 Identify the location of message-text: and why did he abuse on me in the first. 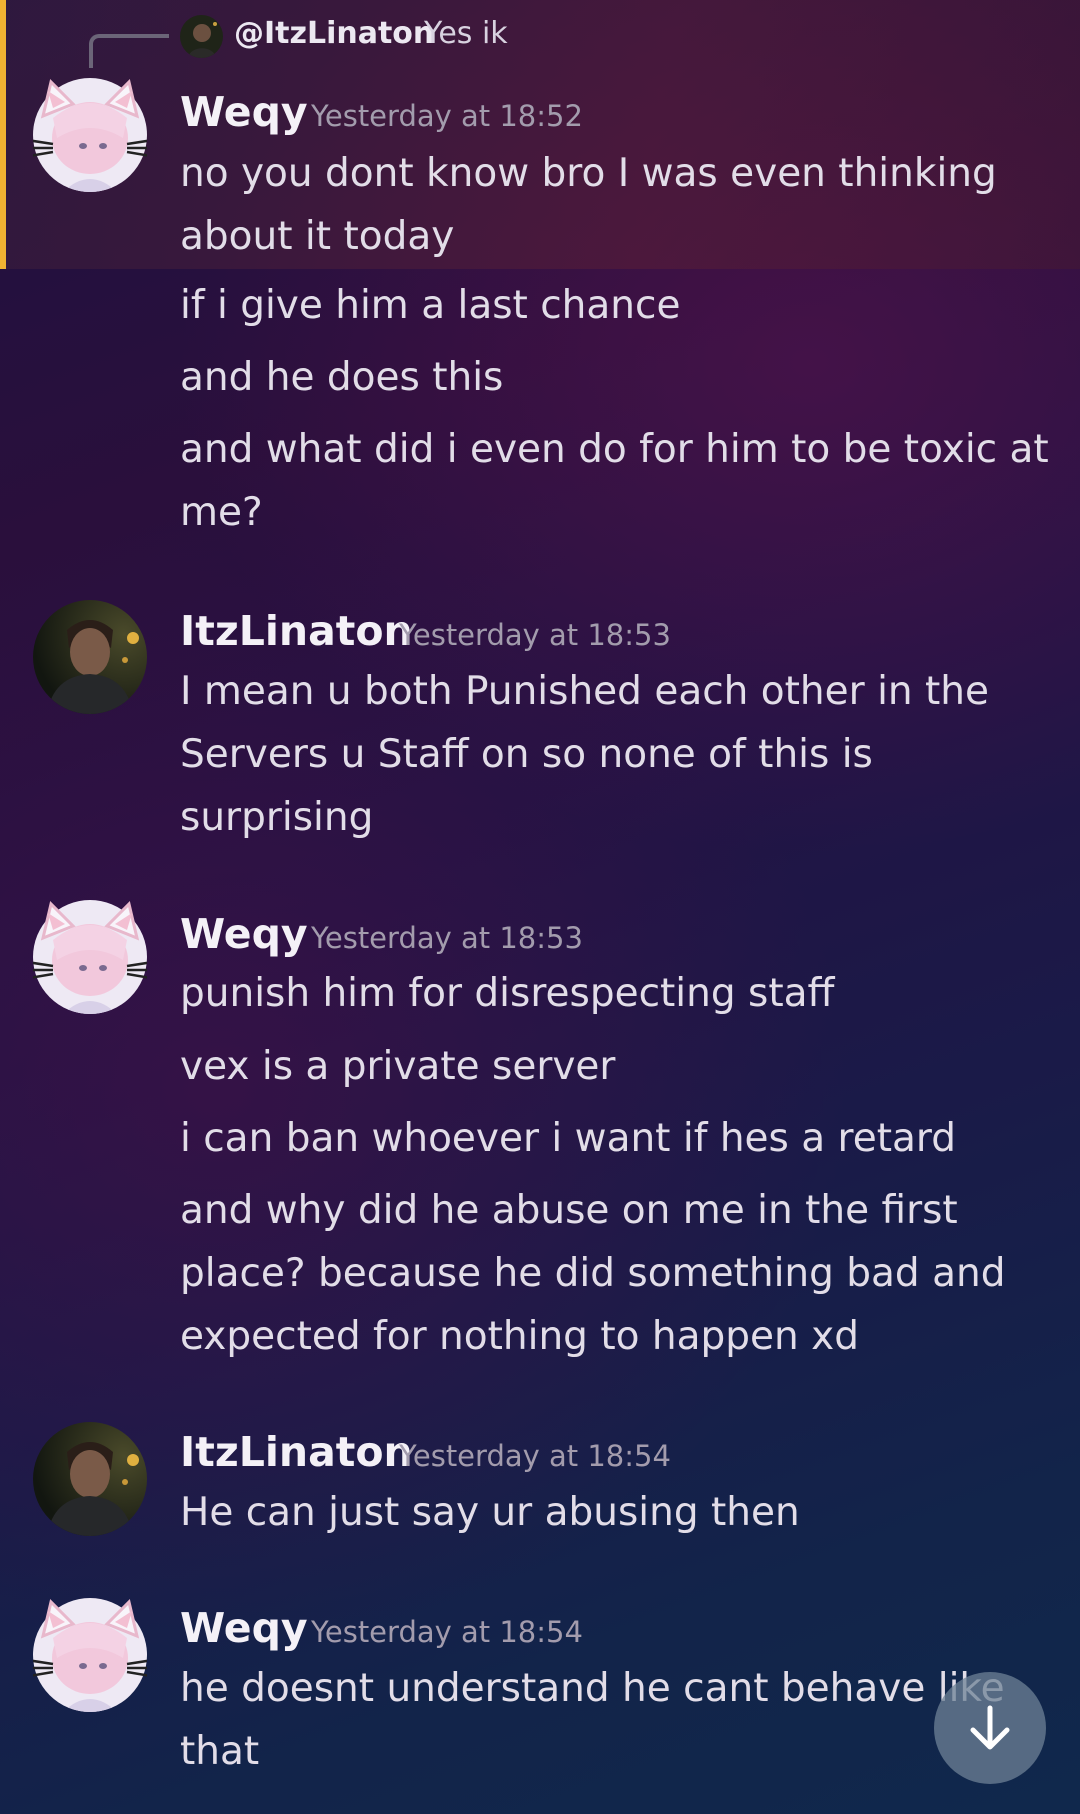
(610, 1210).